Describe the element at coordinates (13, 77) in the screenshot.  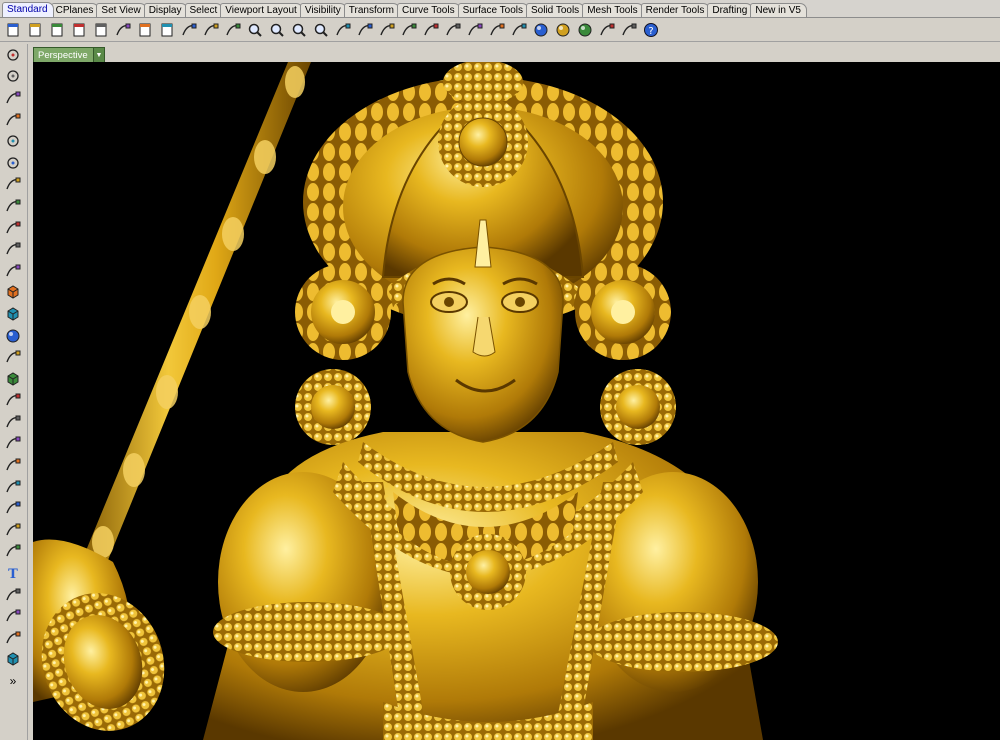
I see `point-icon` at that location.